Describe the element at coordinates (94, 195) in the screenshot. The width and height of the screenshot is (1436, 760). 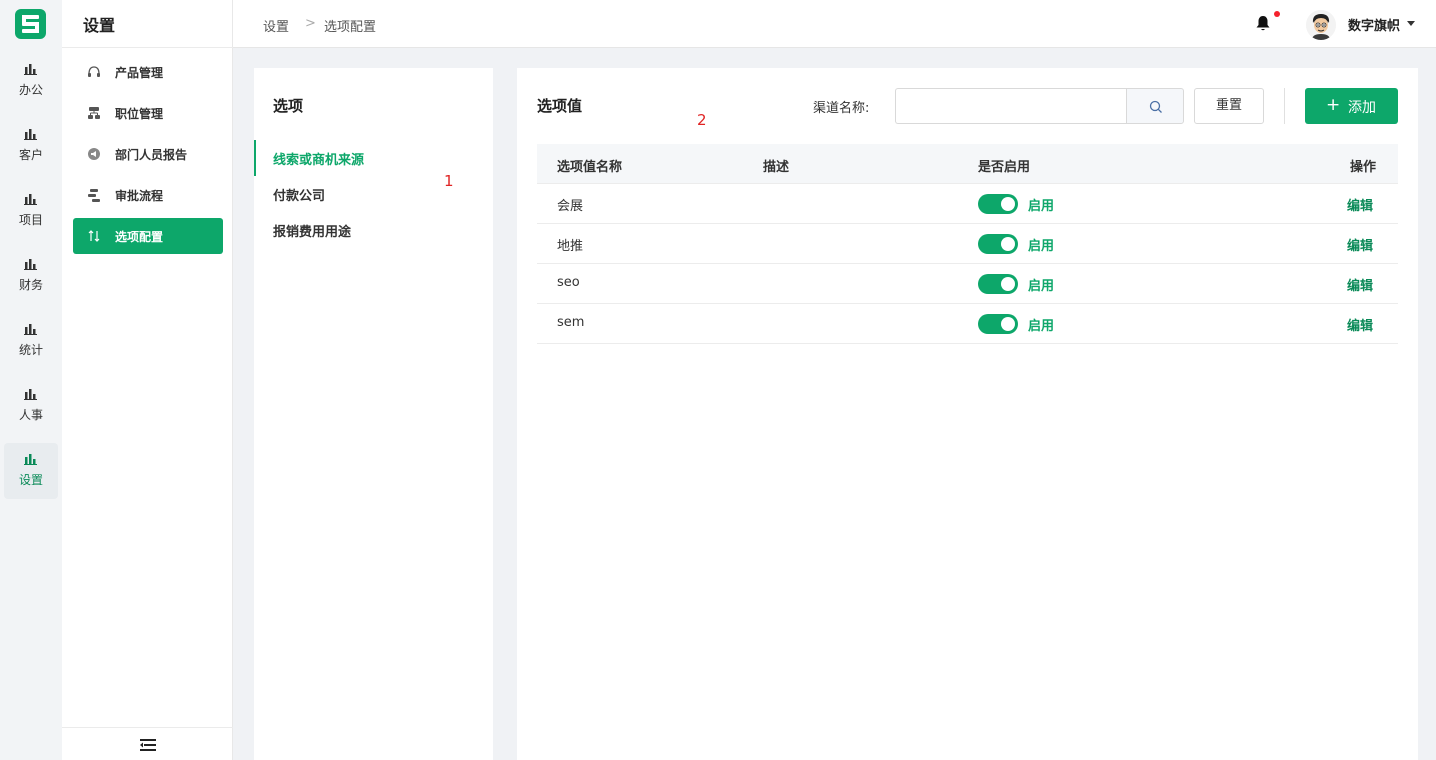
I see `flow-icon` at that location.